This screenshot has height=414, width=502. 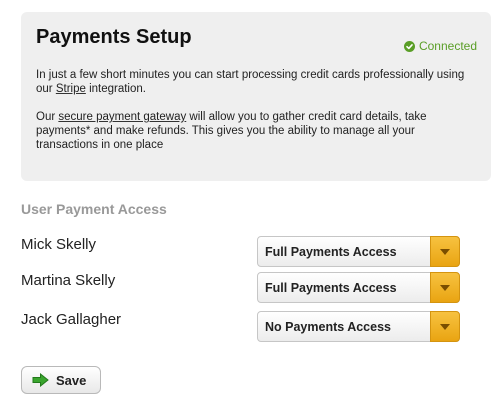 I want to click on user-name: Martina Skelly, so click(x=68, y=280).